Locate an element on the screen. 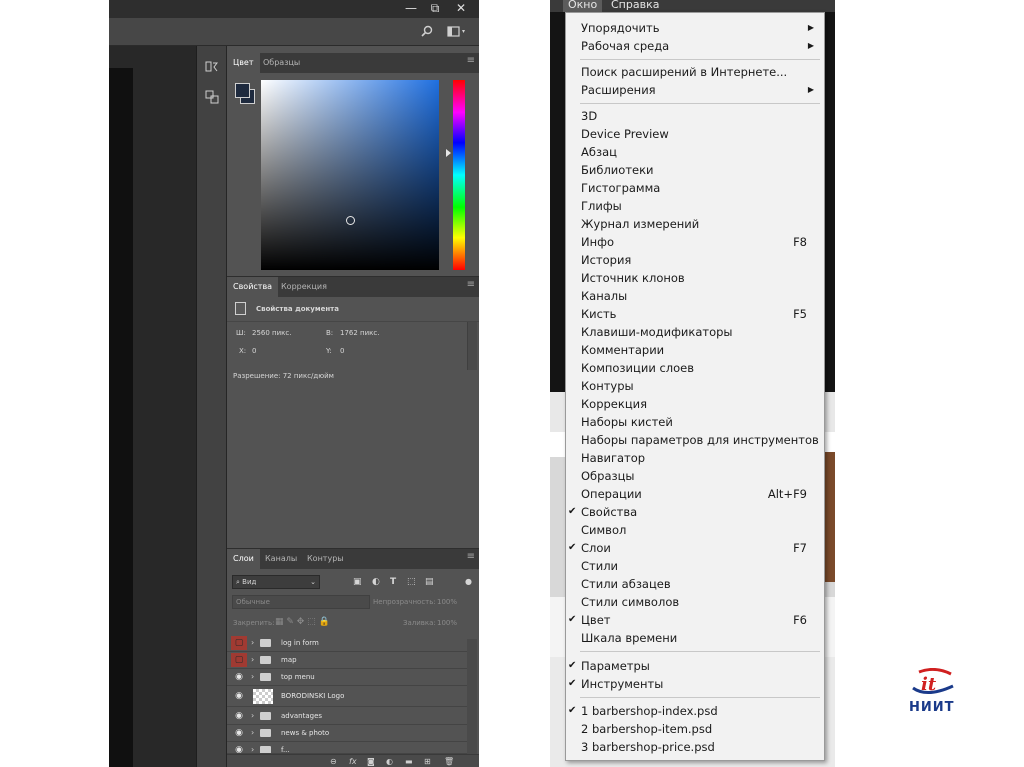 The image size is (1024, 767). type-filter-icon: T is located at coordinates (393, 582).